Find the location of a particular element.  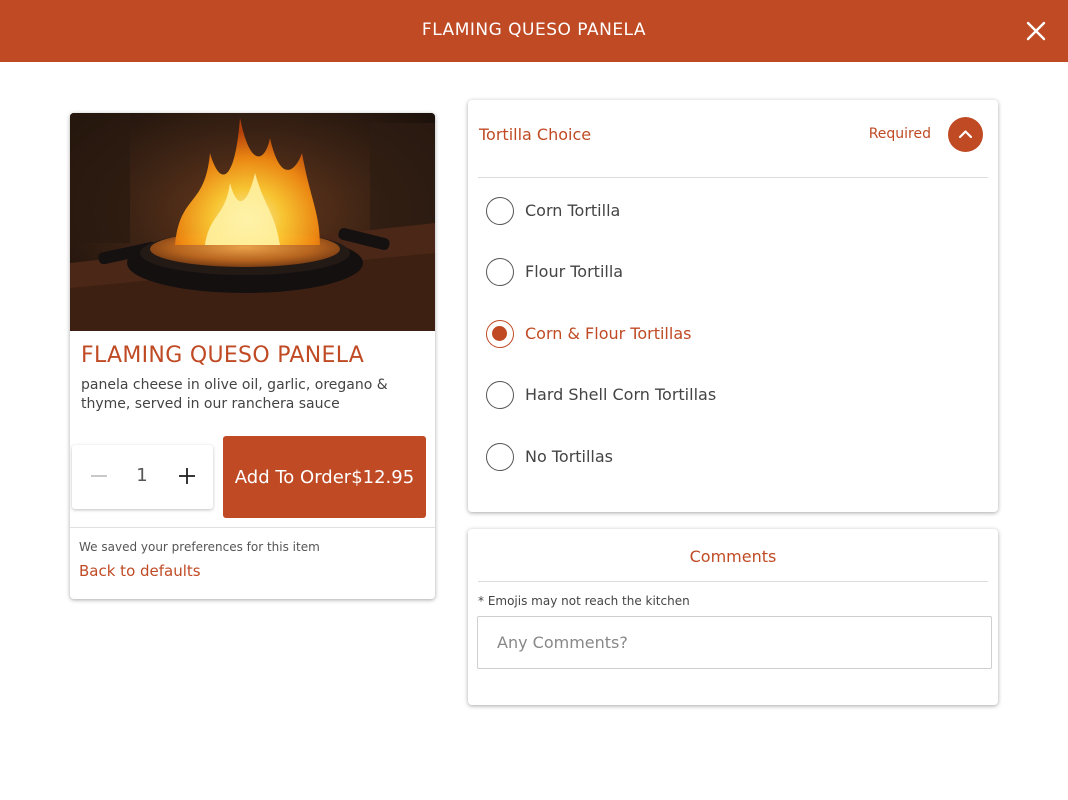

close-icon is located at coordinates (1036, 31).